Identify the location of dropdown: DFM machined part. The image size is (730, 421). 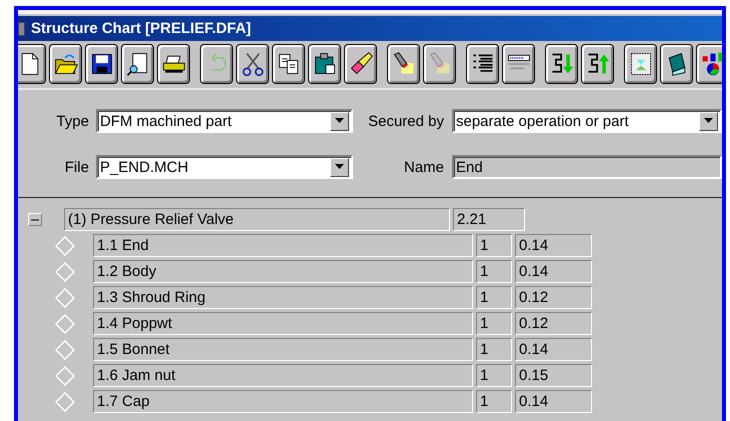
(224, 121).